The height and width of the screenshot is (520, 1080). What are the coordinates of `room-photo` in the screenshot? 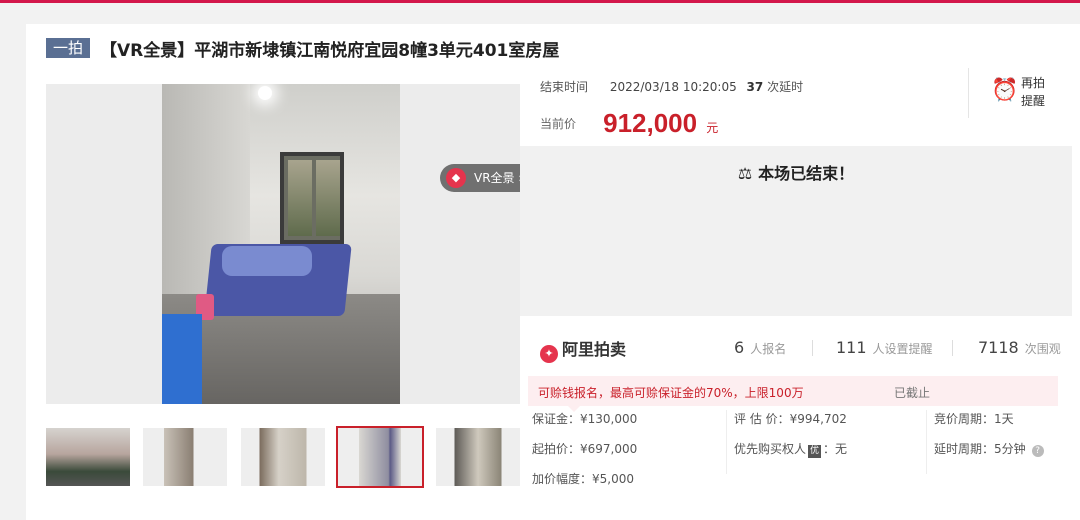 It's located at (281, 244).